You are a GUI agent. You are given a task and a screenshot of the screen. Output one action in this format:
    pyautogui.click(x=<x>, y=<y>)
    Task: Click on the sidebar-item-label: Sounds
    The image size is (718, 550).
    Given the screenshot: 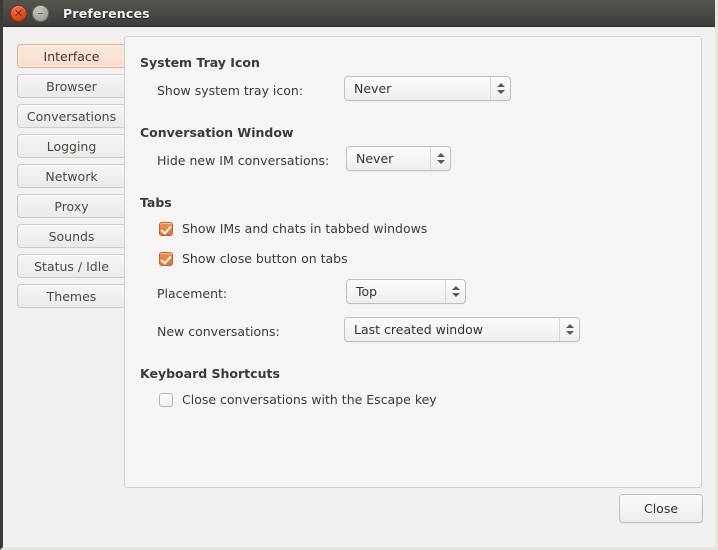 What is the action you would take?
    pyautogui.click(x=71, y=236)
    